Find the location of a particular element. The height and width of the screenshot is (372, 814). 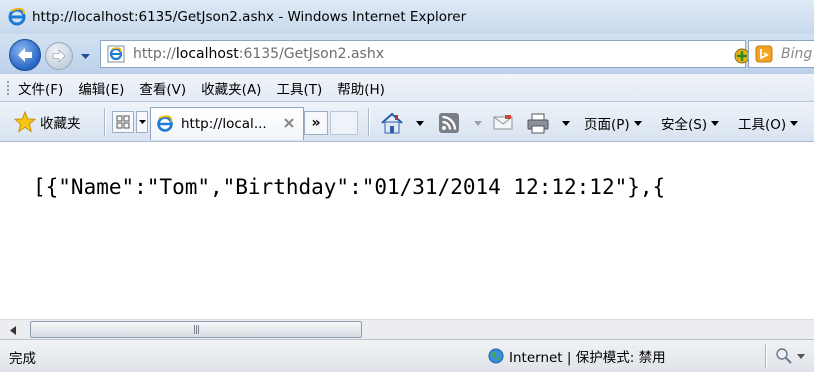

tools-menu-button: 工具(O) is located at coordinates (768, 123).